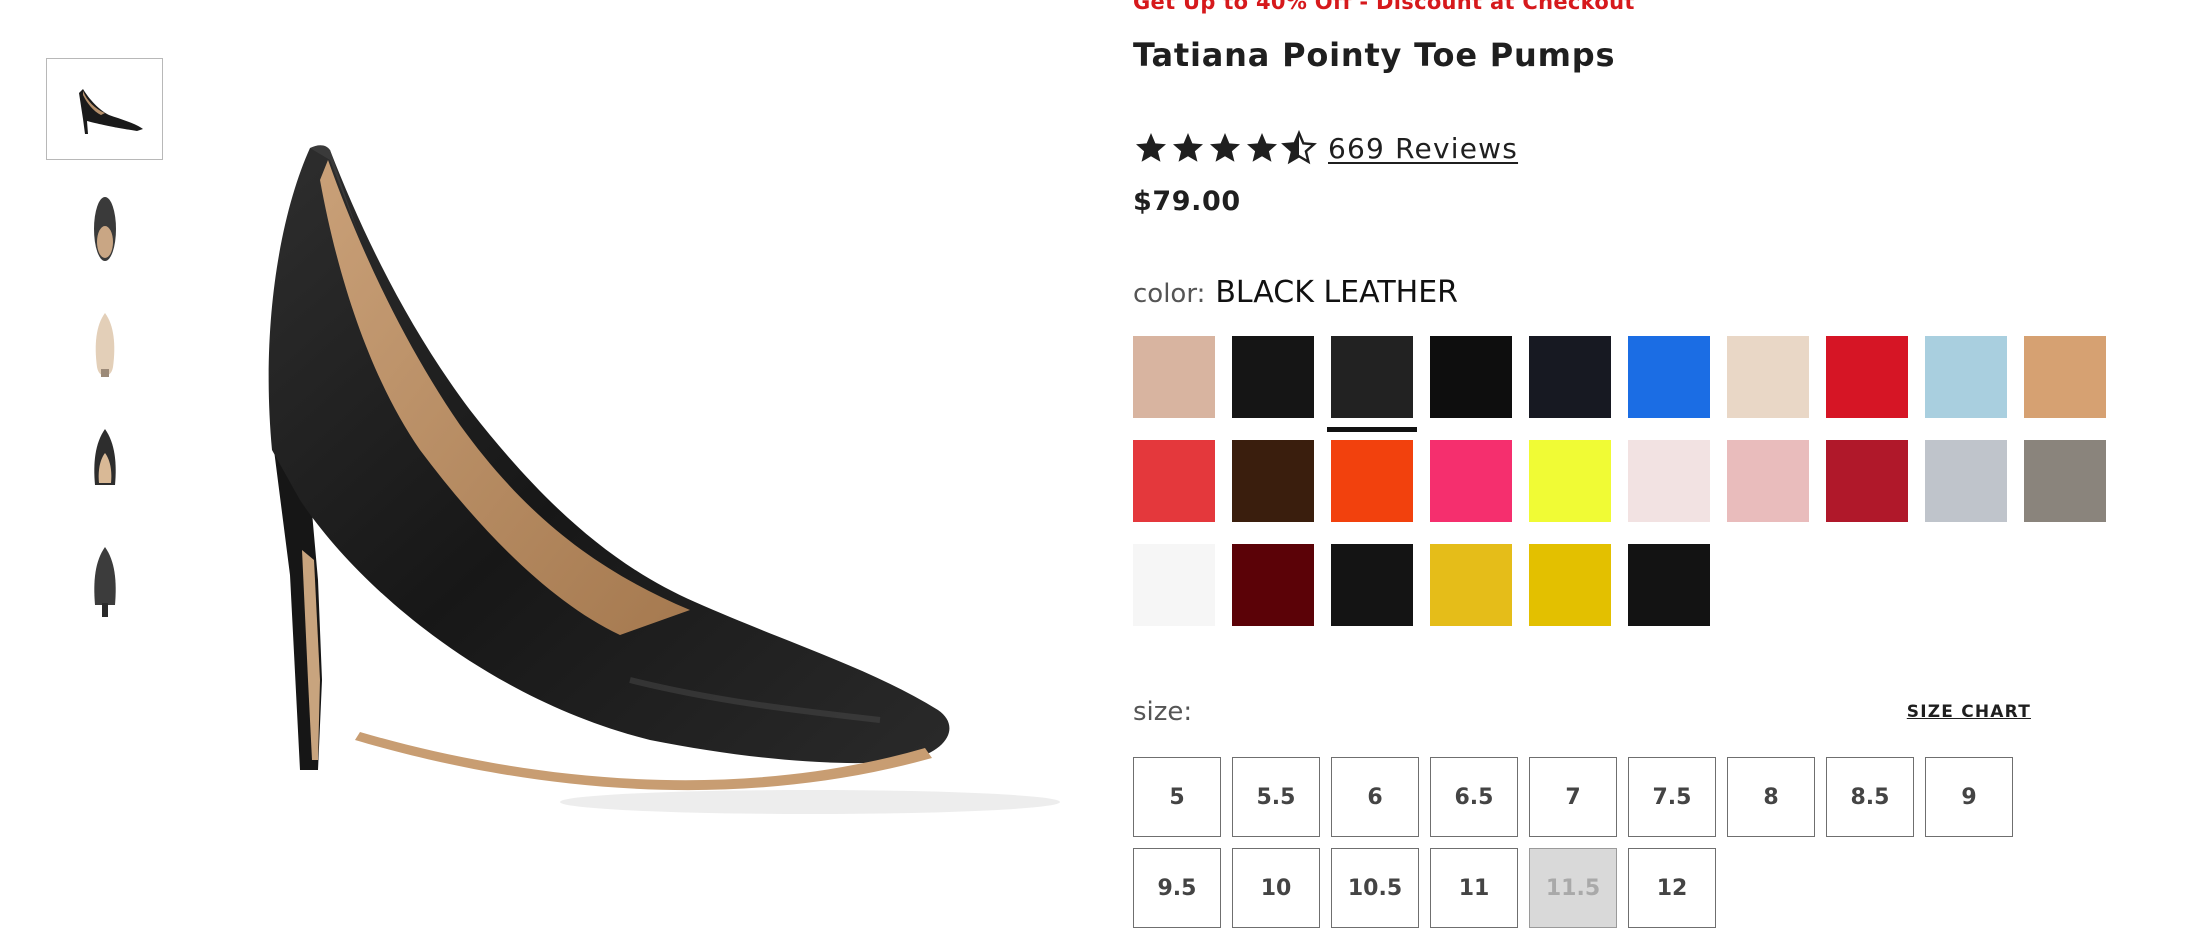 Image resolution: width=2209 pixels, height=928 pixels. What do you see at coordinates (1573, 888) in the screenshot?
I see `size-option: 11.5` at bounding box center [1573, 888].